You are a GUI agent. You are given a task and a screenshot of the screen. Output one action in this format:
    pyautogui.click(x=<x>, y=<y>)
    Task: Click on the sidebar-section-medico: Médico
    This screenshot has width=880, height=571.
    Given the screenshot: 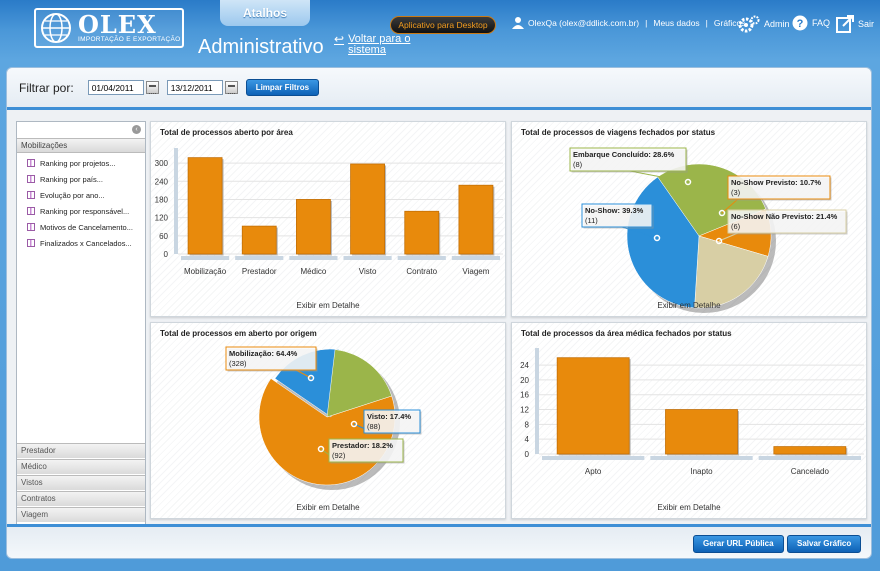 What is the action you would take?
    pyautogui.click(x=81, y=466)
    